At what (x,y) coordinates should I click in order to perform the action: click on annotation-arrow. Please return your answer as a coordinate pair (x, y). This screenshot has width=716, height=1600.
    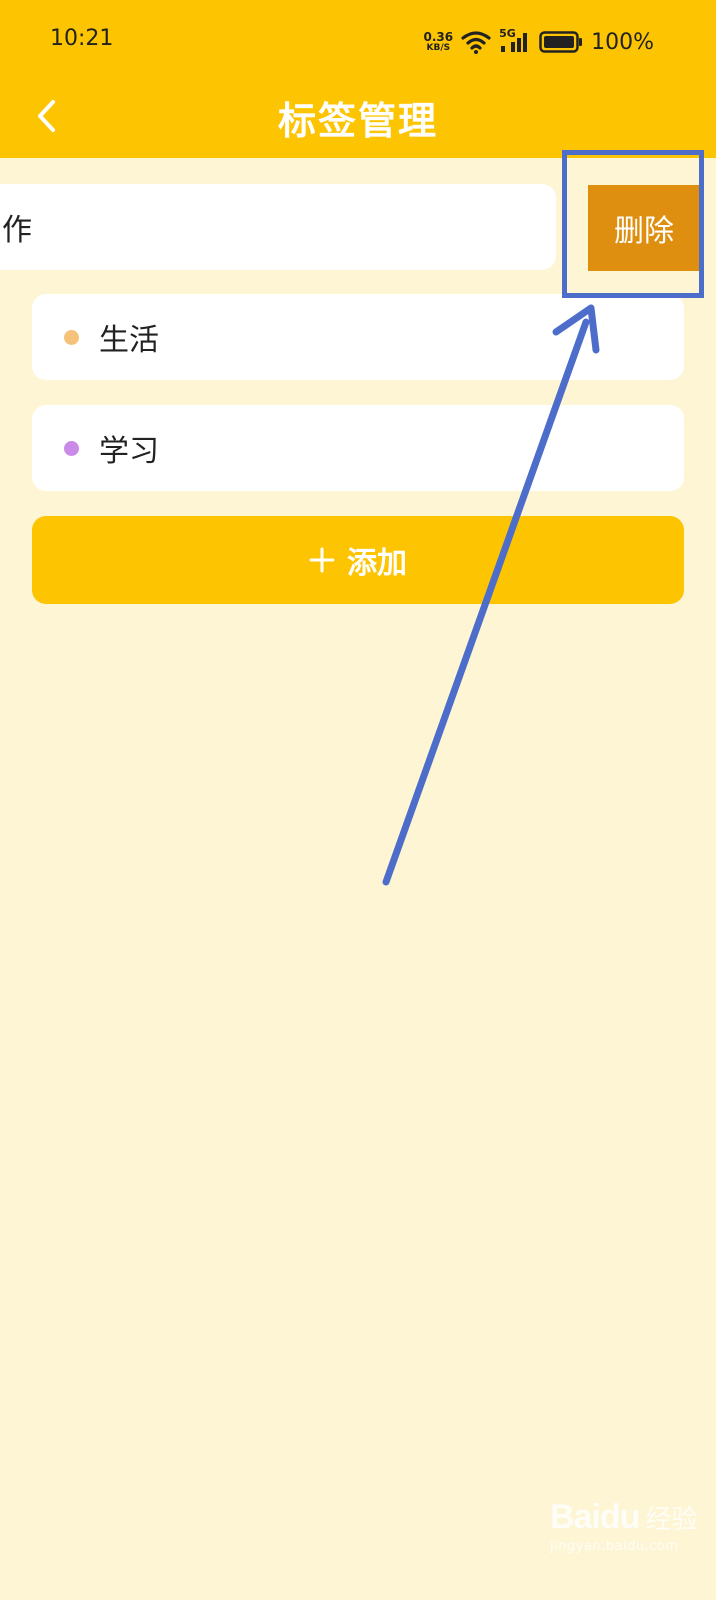
    Looking at the image, I should click on (491, 595).